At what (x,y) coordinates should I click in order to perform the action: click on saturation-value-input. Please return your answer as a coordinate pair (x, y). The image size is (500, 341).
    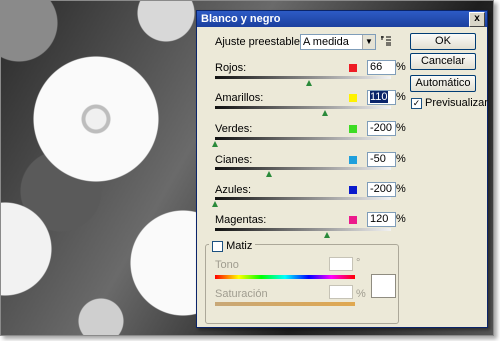
    Looking at the image, I should click on (341, 292).